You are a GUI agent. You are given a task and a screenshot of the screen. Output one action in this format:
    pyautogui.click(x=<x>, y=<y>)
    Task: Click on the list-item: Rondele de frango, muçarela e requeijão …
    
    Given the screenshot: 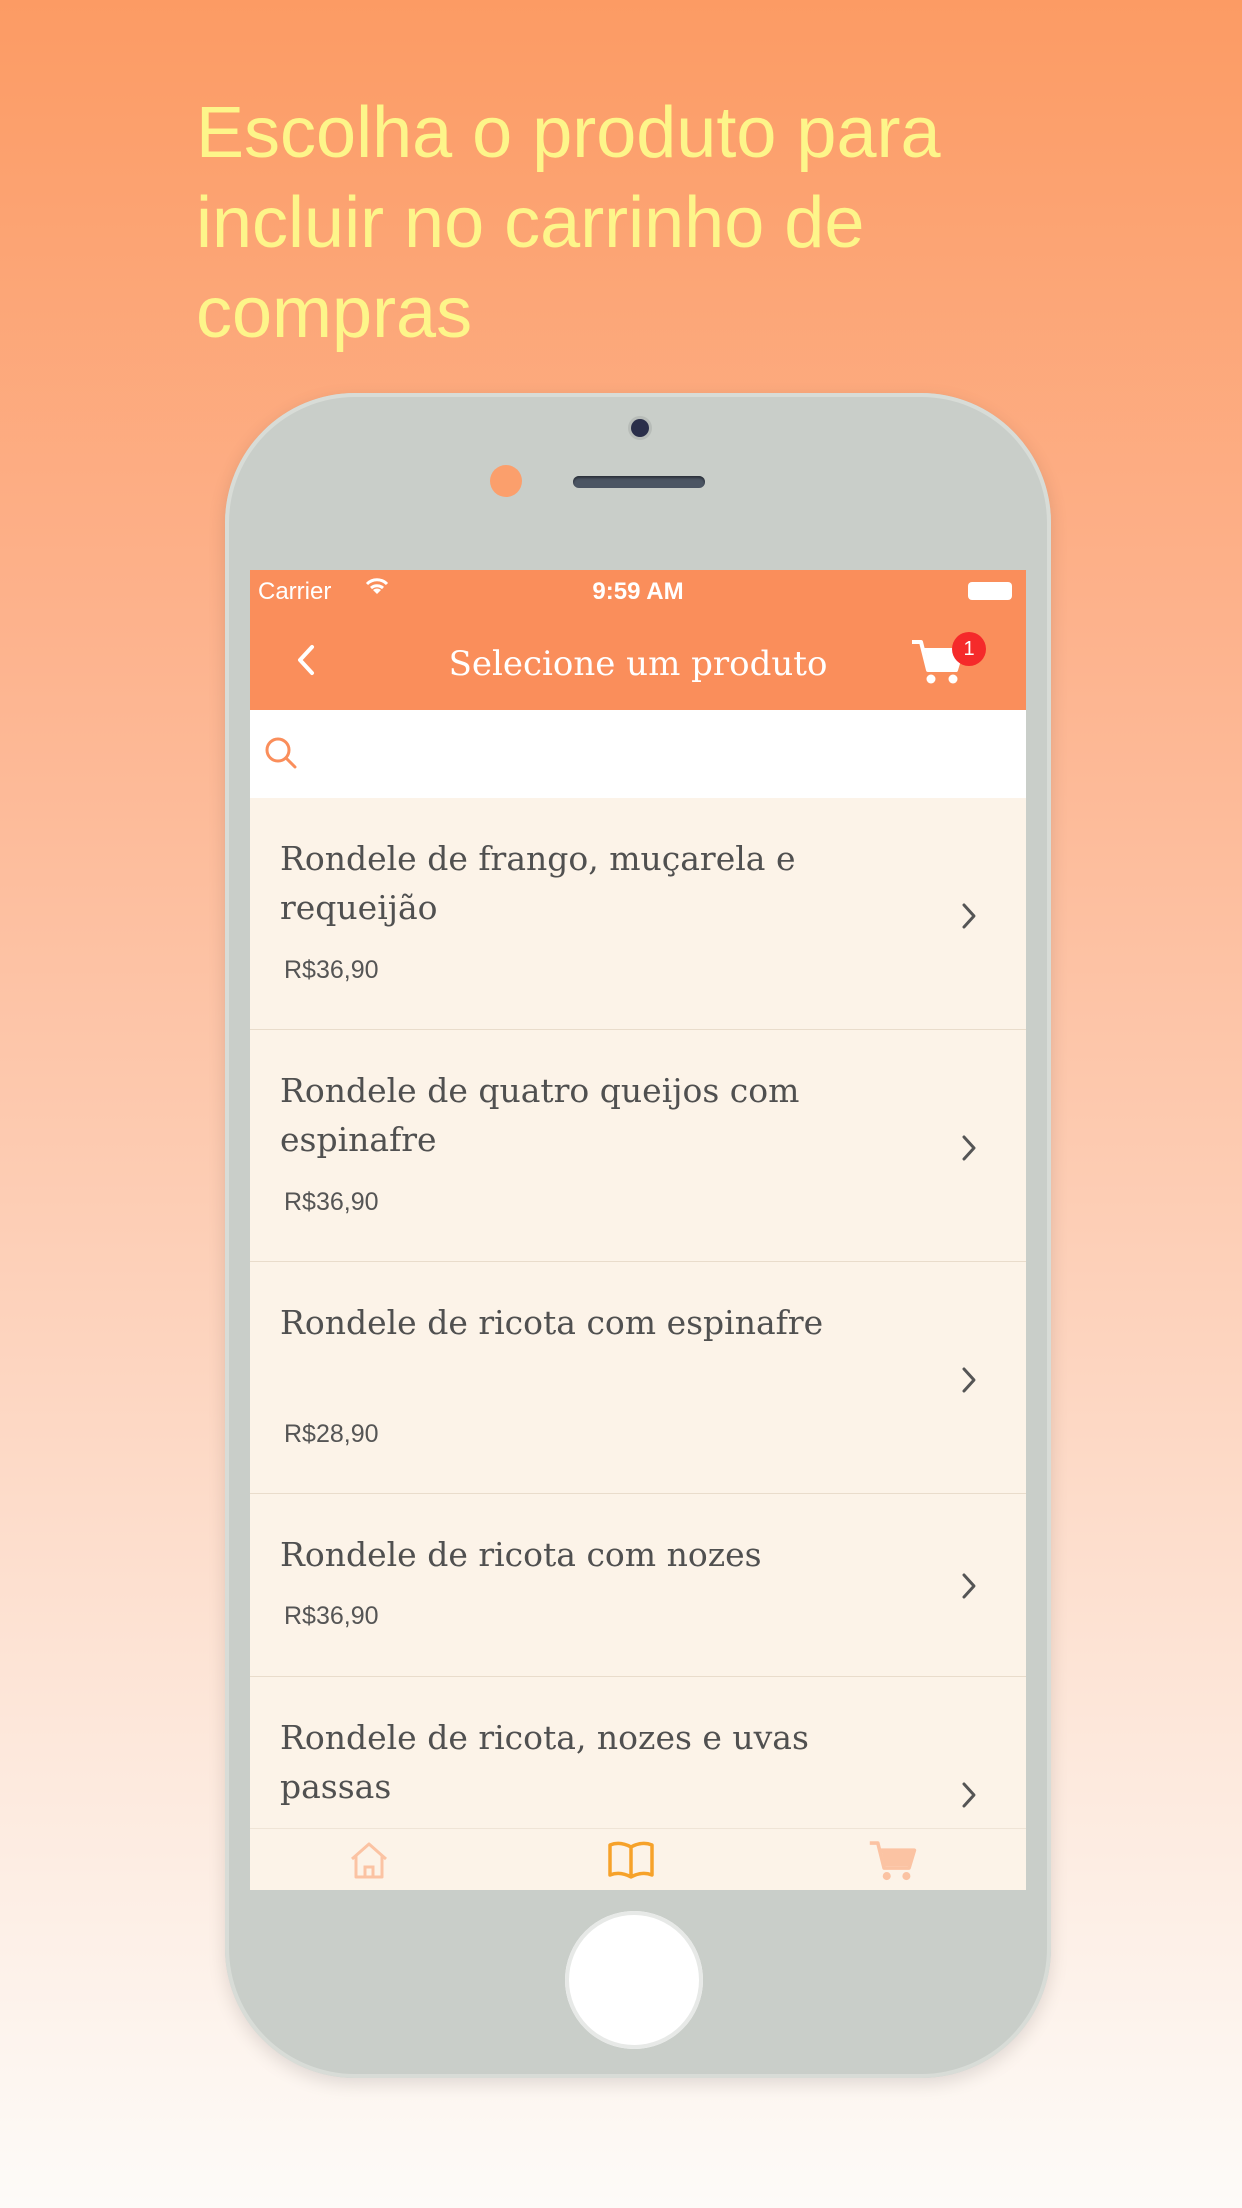 What is the action you would take?
    pyautogui.click(x=638, y=914)
    